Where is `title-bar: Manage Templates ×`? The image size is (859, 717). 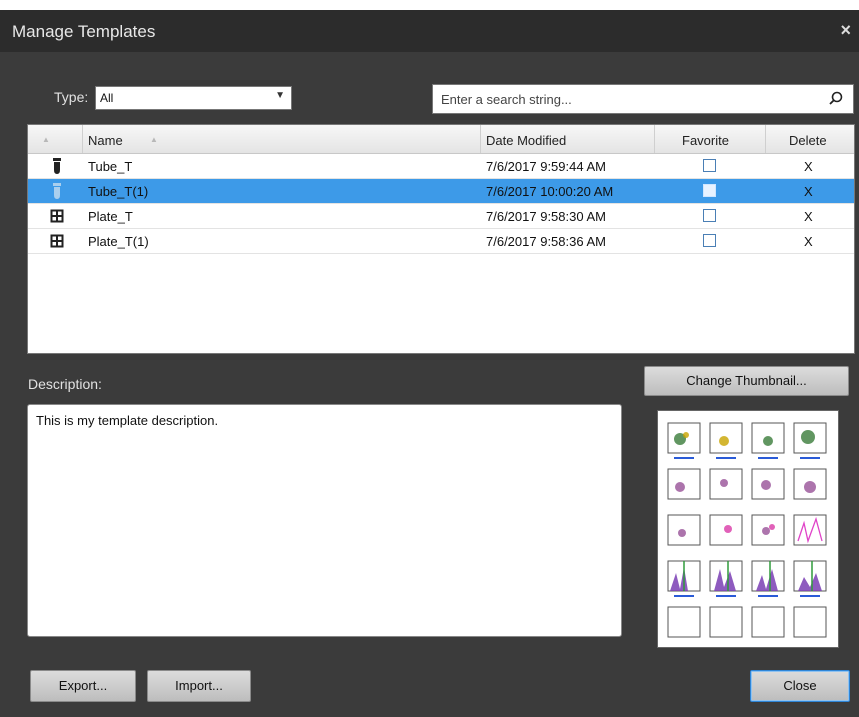
title-bar: Manage Templates × is located at coordinates (429, 31).